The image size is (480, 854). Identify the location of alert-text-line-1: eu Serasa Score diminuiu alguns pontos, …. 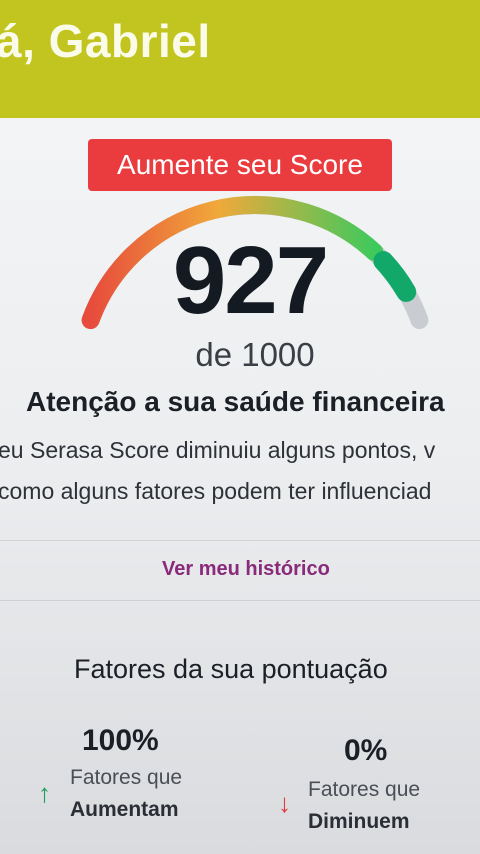
(218, 450).